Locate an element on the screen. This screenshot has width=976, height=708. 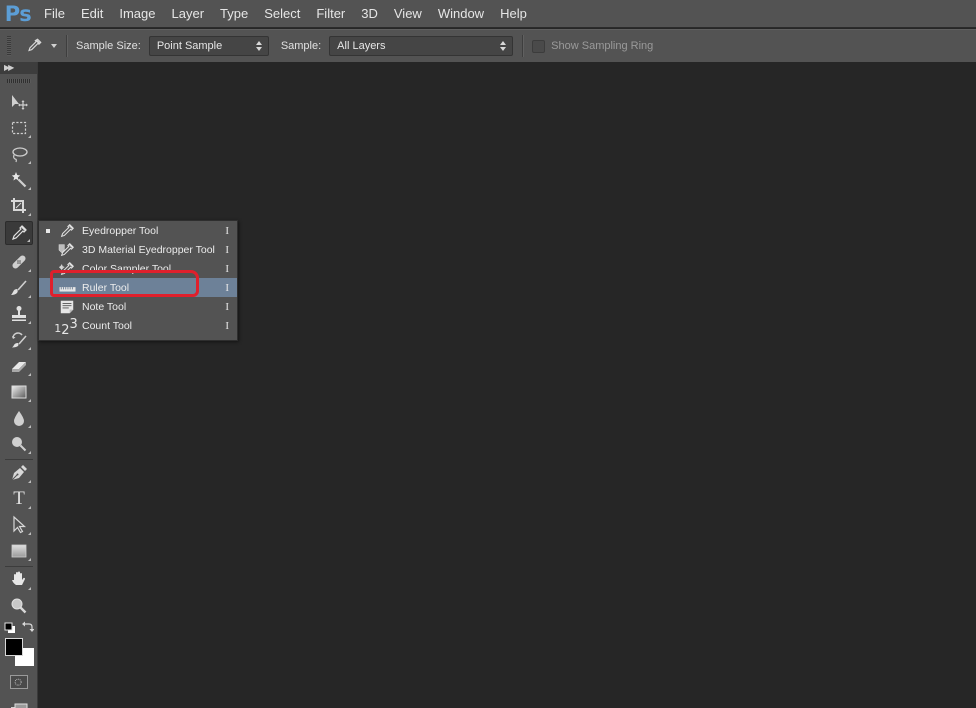
flyout-item-count: 123 Count Tool I is located at coordinates (138, 327).